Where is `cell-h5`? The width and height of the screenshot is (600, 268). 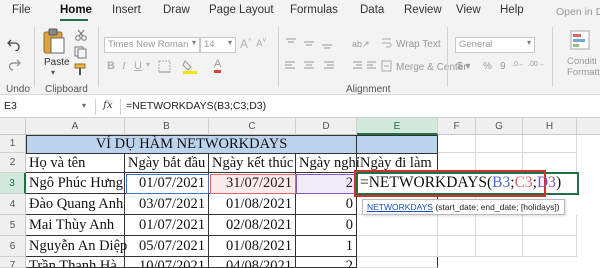
cell-h5 is located at coordinates (550, 225).